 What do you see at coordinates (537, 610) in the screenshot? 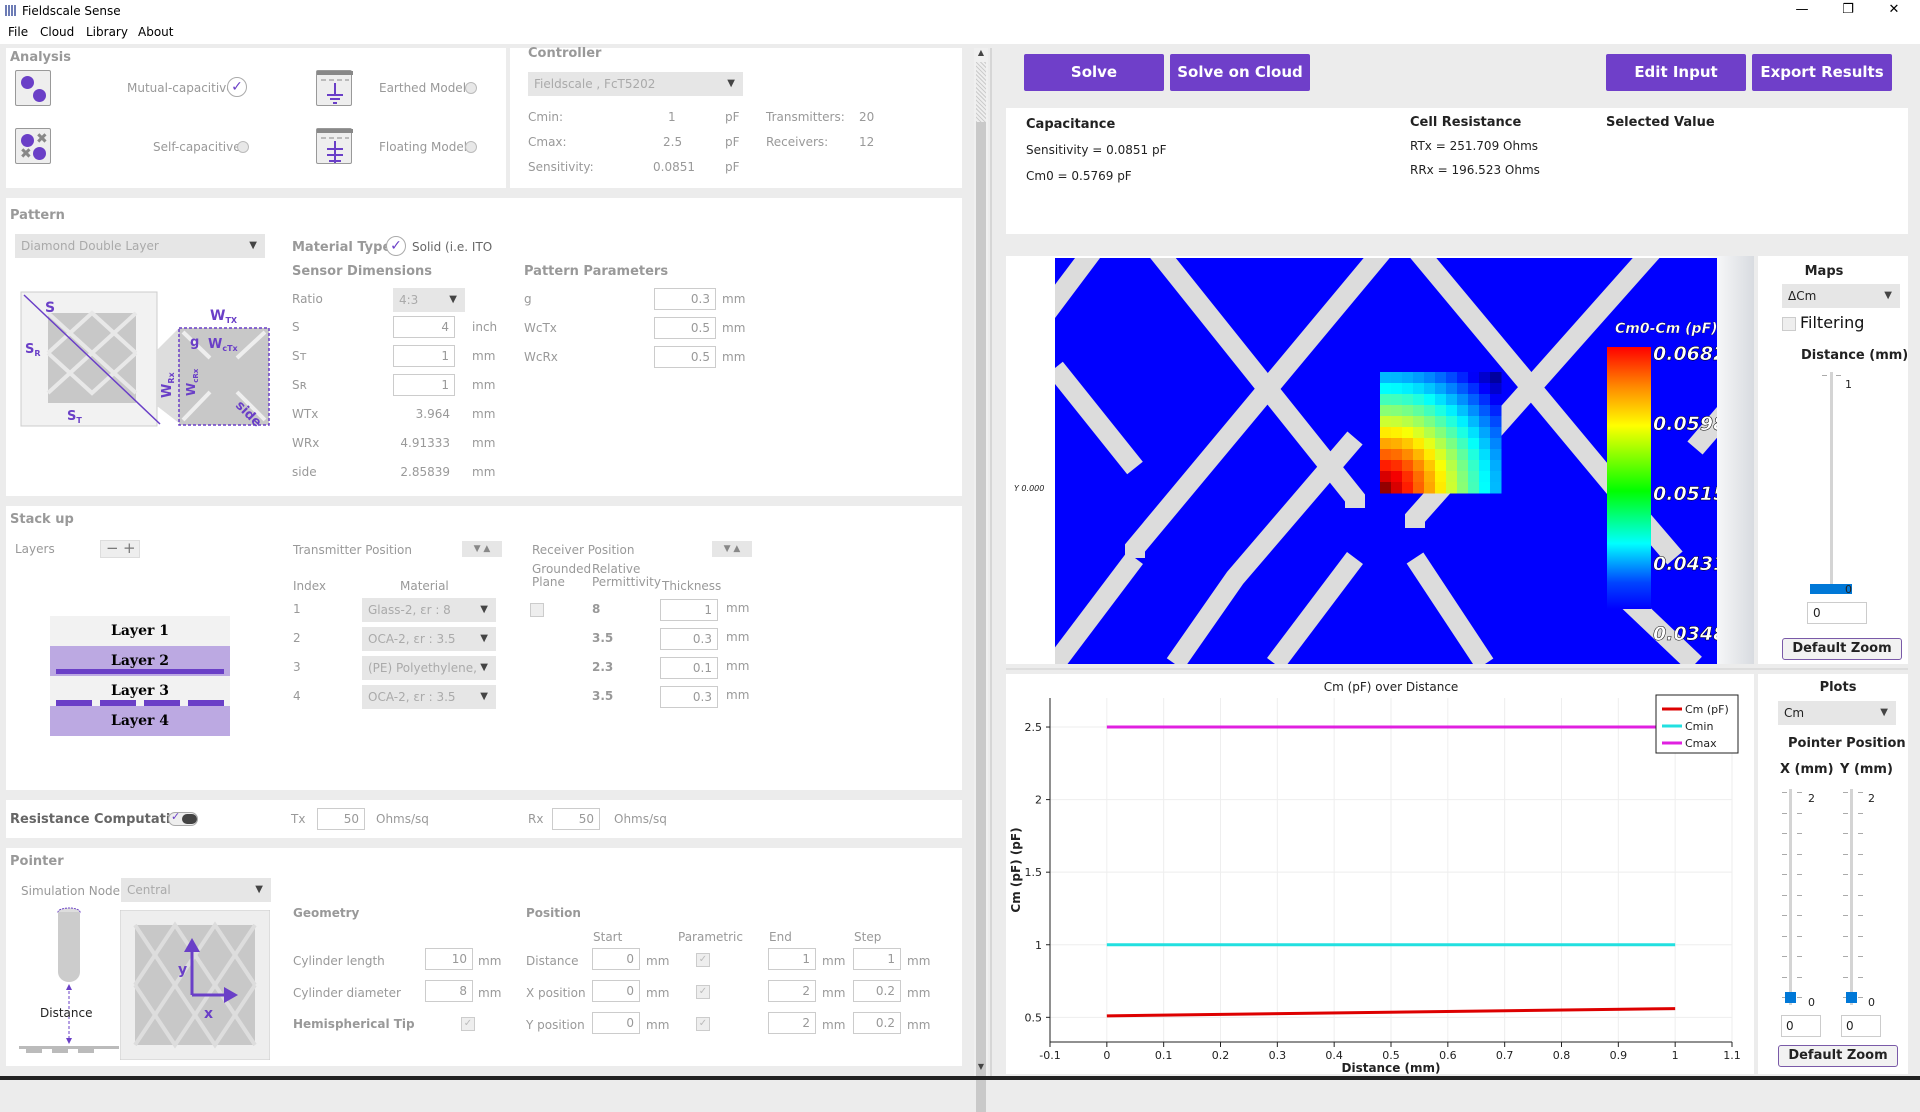
I see `grounded-plane-checkbox` at bounding box center [537, 610].